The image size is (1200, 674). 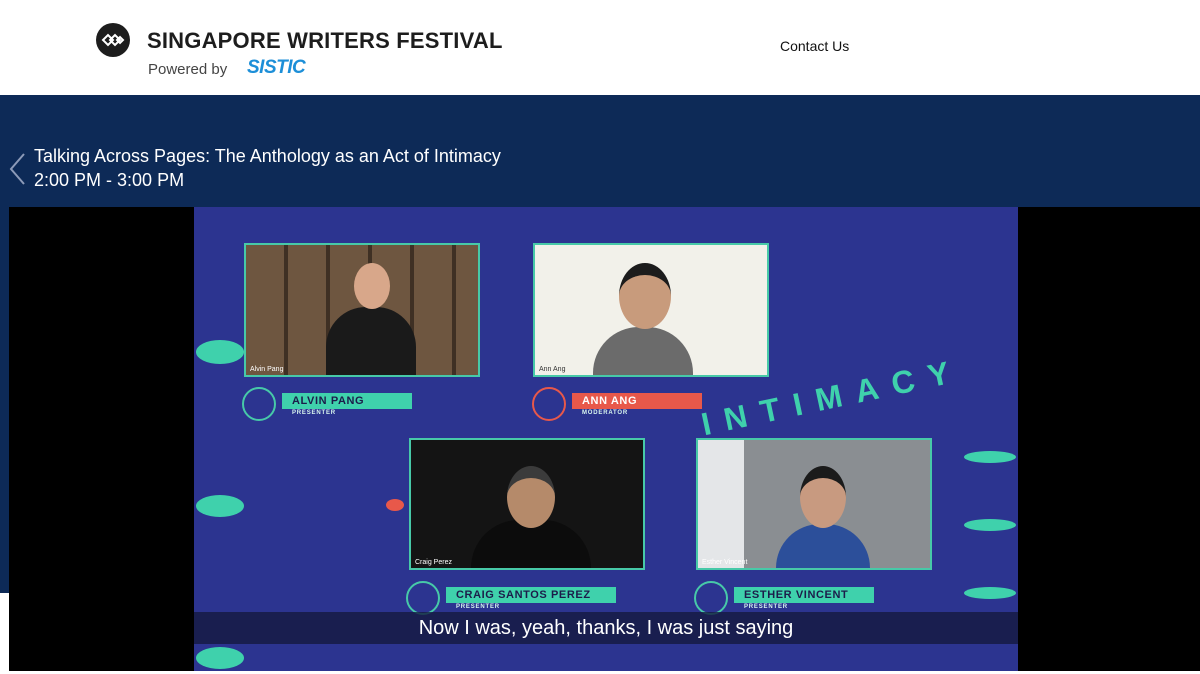 What do you see at coordinates (804, 595) in the screenshot?
I see `participant-name: ESTHER VINCENT` at bounding box center [804, 595].